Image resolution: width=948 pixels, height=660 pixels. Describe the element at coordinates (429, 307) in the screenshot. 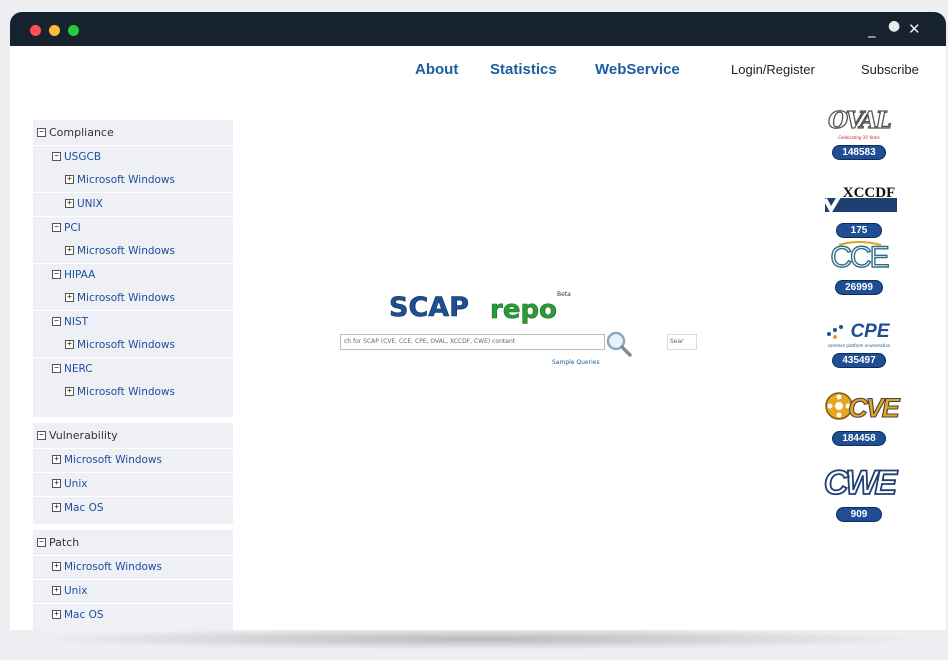

I see `logo-scap-text: SCAP` at that location.